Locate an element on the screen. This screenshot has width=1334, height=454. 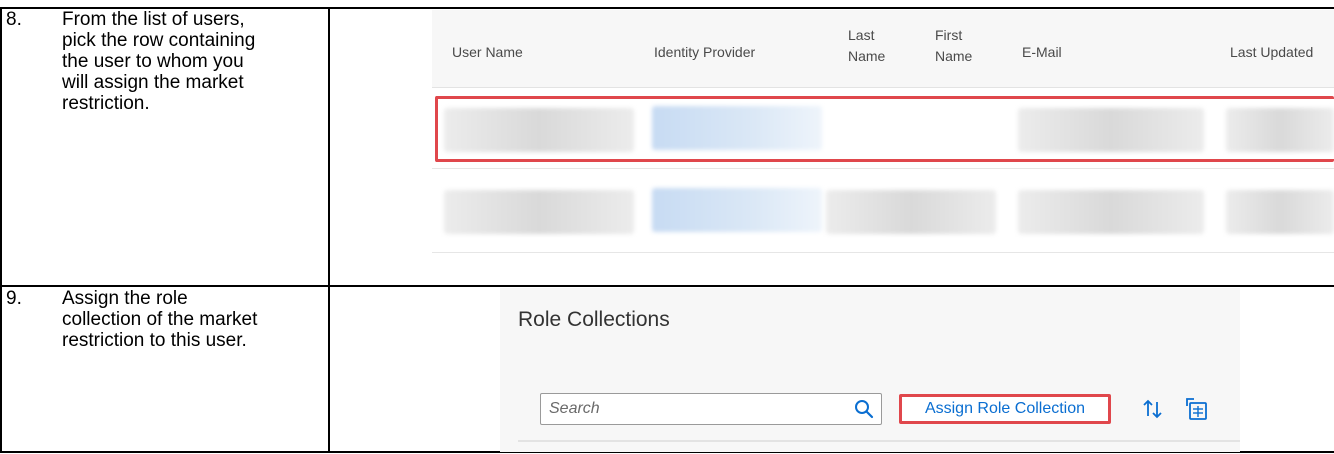
column-header-user-name: User Name is located at coordinates (487, 52).